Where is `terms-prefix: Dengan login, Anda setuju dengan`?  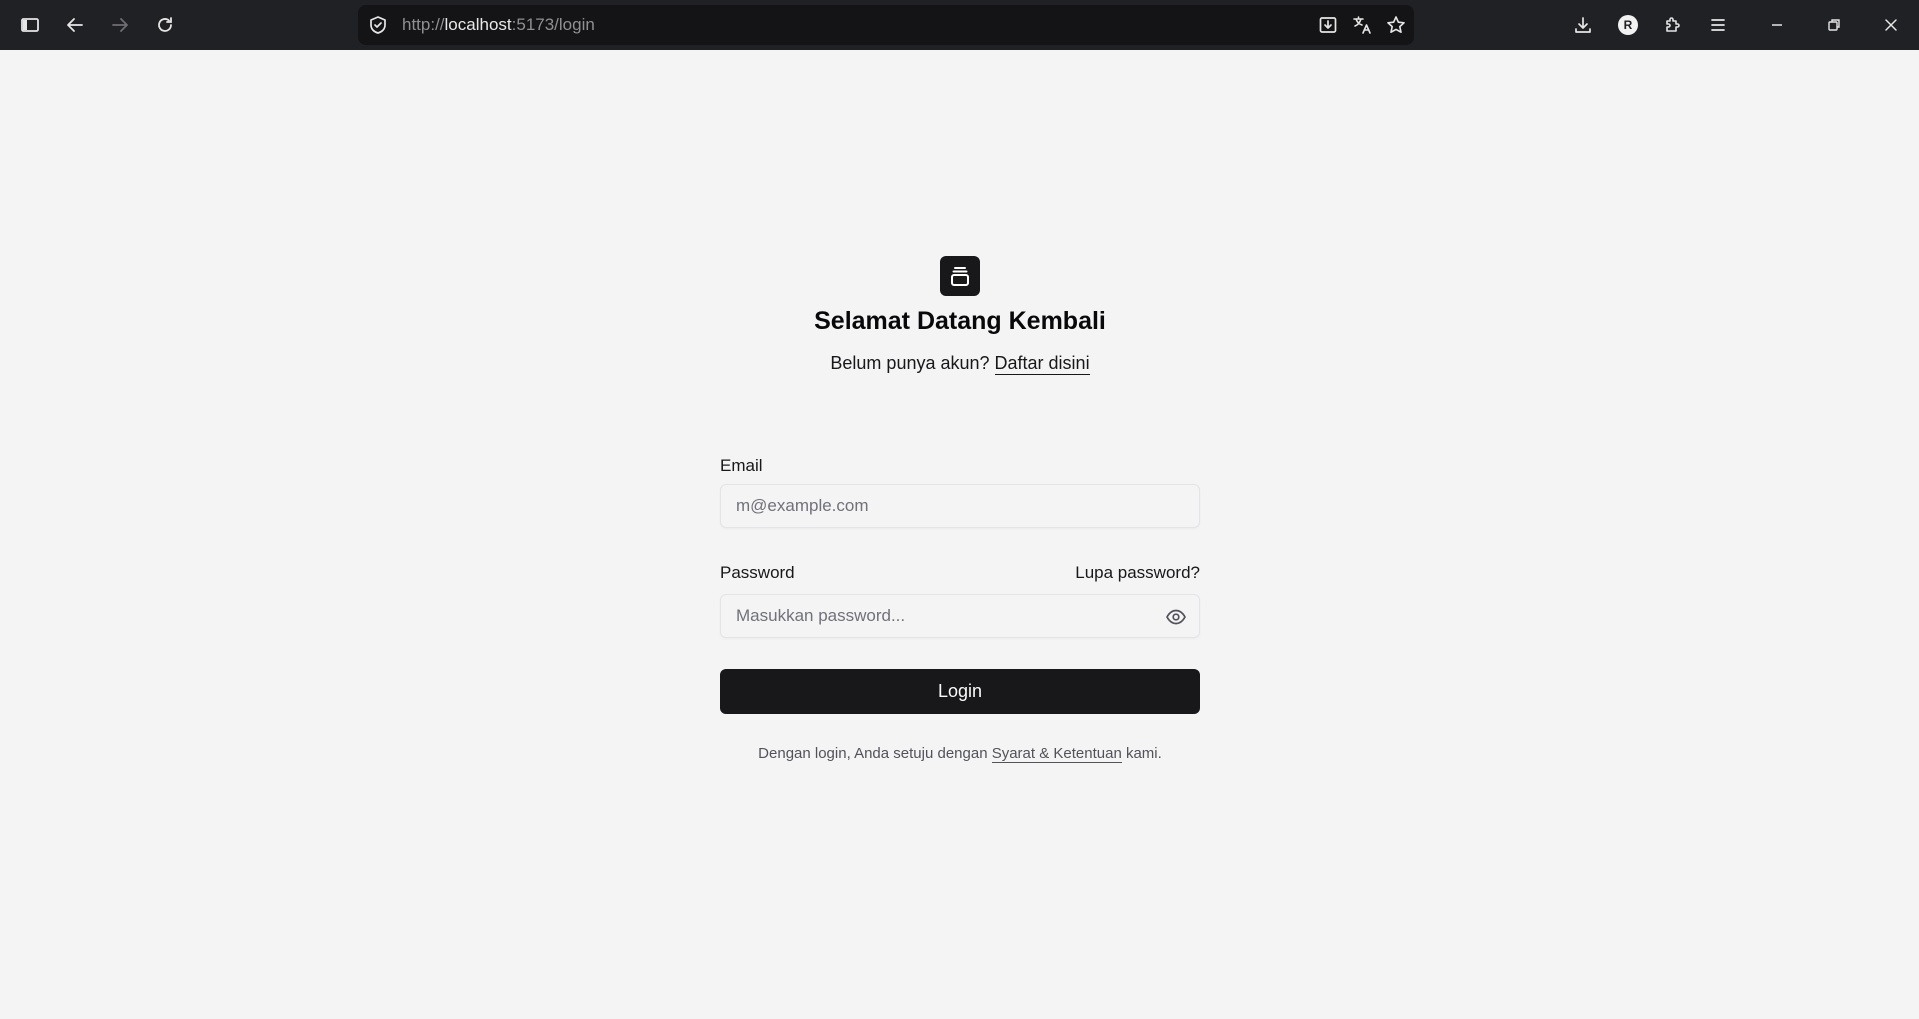 terms-prefix: Dengan login, Anda setuju dengan is located at coordinates (873, 753).